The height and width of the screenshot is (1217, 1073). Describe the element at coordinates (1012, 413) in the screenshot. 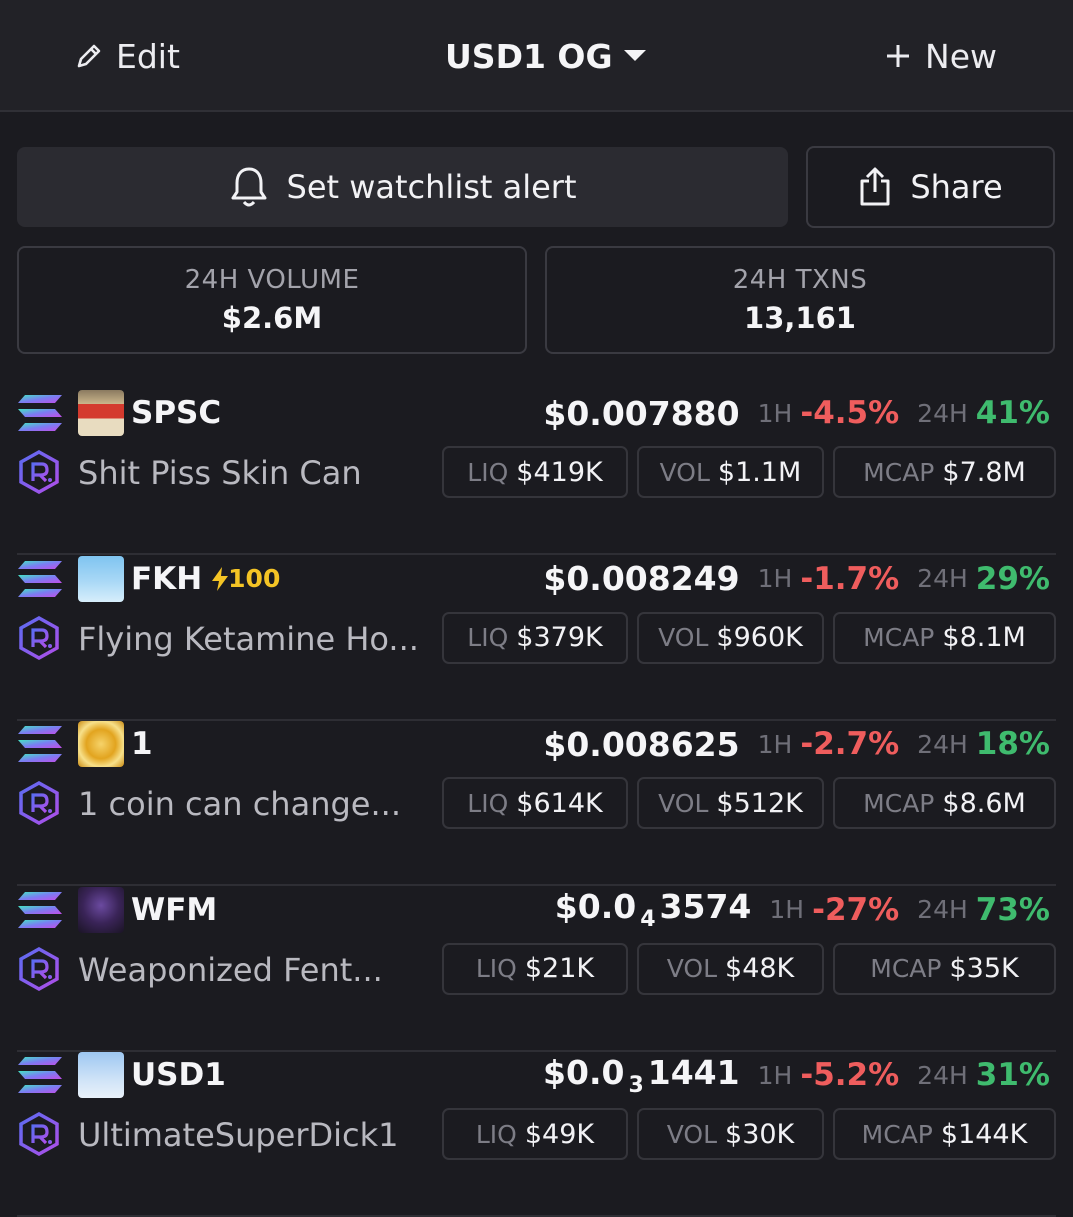

I see `change-24h-value: 41%` at that location.